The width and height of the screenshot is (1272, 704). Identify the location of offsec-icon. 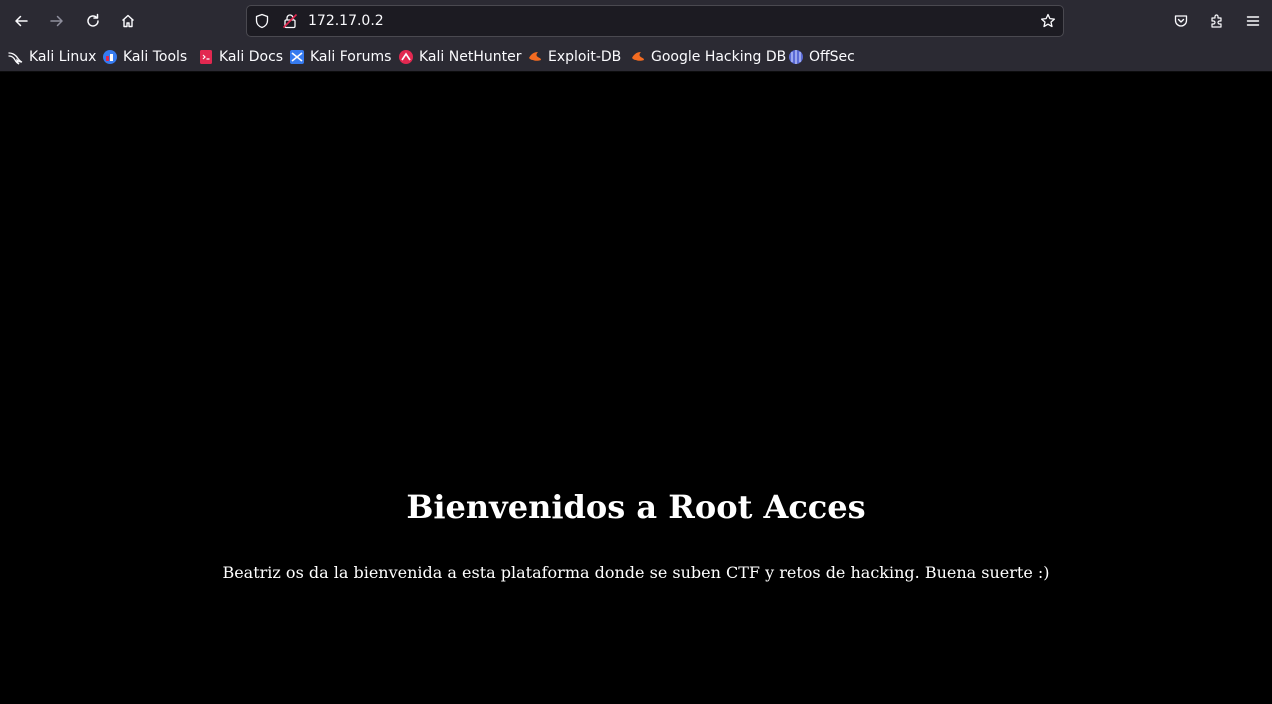
(796, 57).